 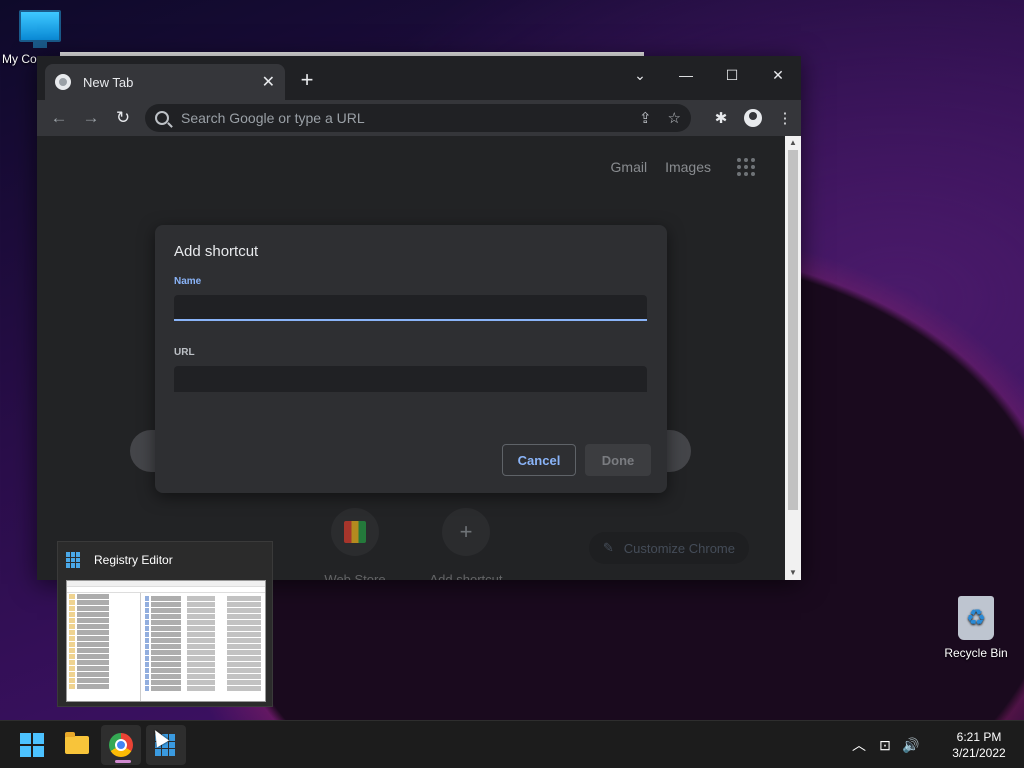 What do you see at coordinates (618, 460) in the screenshot?
I see `done-button: Done` at bounding box center [618, 460].